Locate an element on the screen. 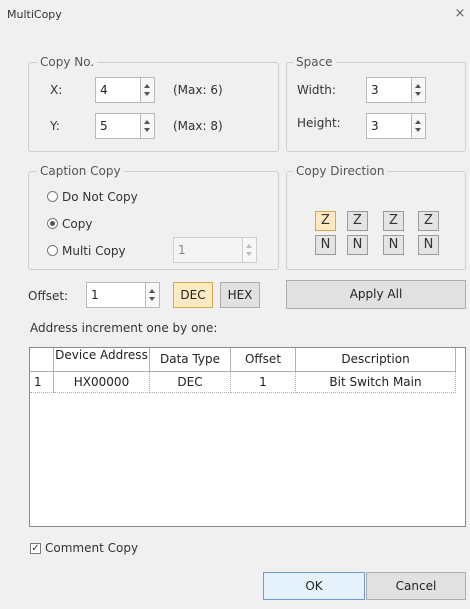 This screenshot has height=609, width=470. offset-cell: 1 is located at coordinates (263, 382).